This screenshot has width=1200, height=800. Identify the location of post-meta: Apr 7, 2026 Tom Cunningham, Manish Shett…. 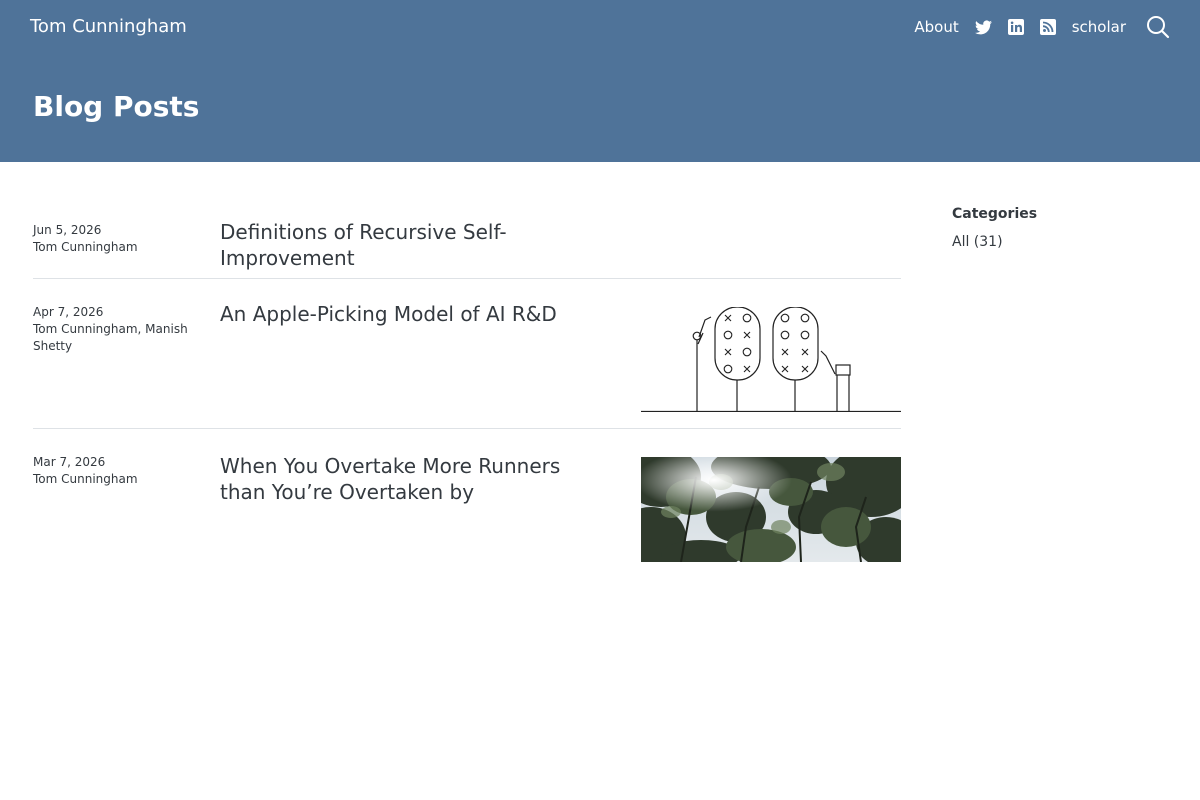
(113, 329).